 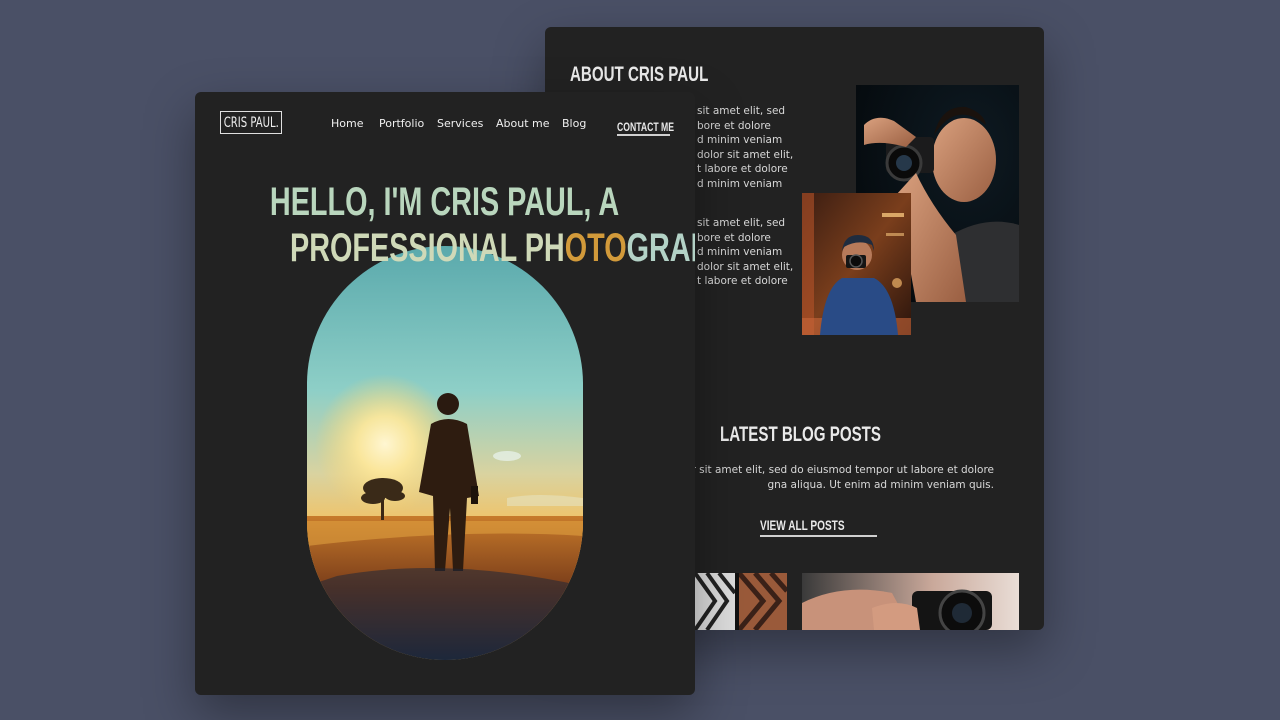 I want to click on hero-heading-line-1: HELLO, I'M CRIS PAUL, A, so click(x=445, y=202).